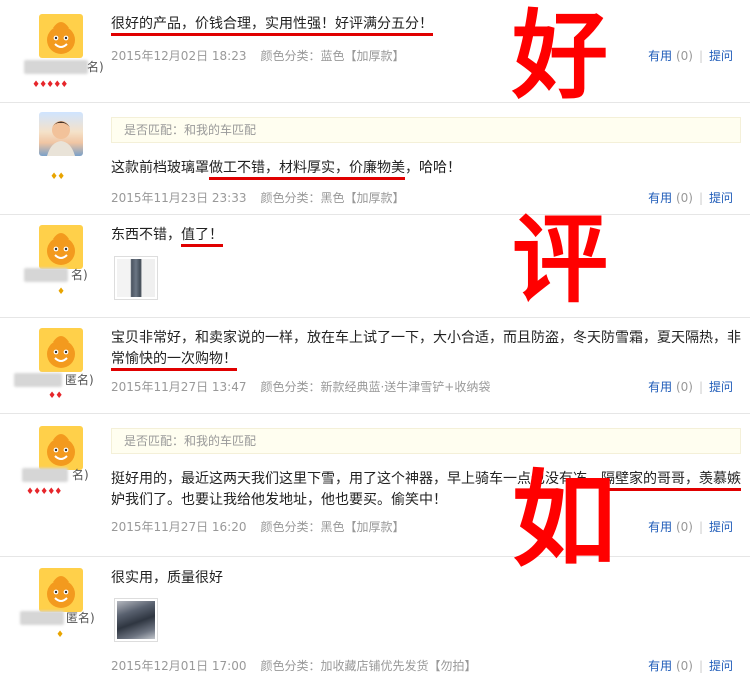  What do you see at coordinates (332, 56) in the screenshot?
I see `review-spec: 颜色分类：蓝色【加厚款】` at bounding box center [332, 56].